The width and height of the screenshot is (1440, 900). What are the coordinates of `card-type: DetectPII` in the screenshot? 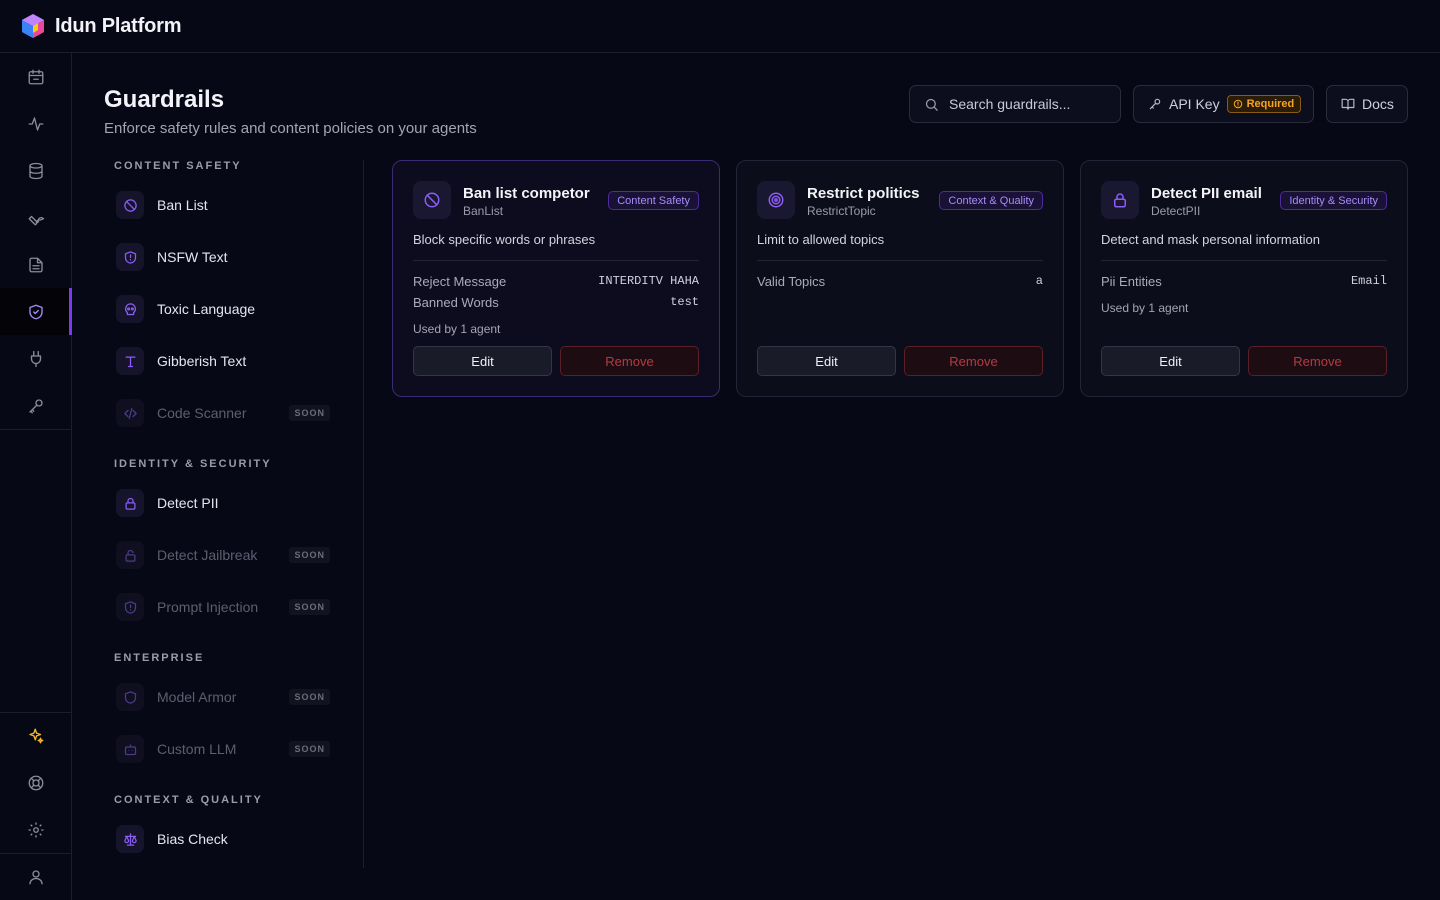 It's located at (1176, 211).